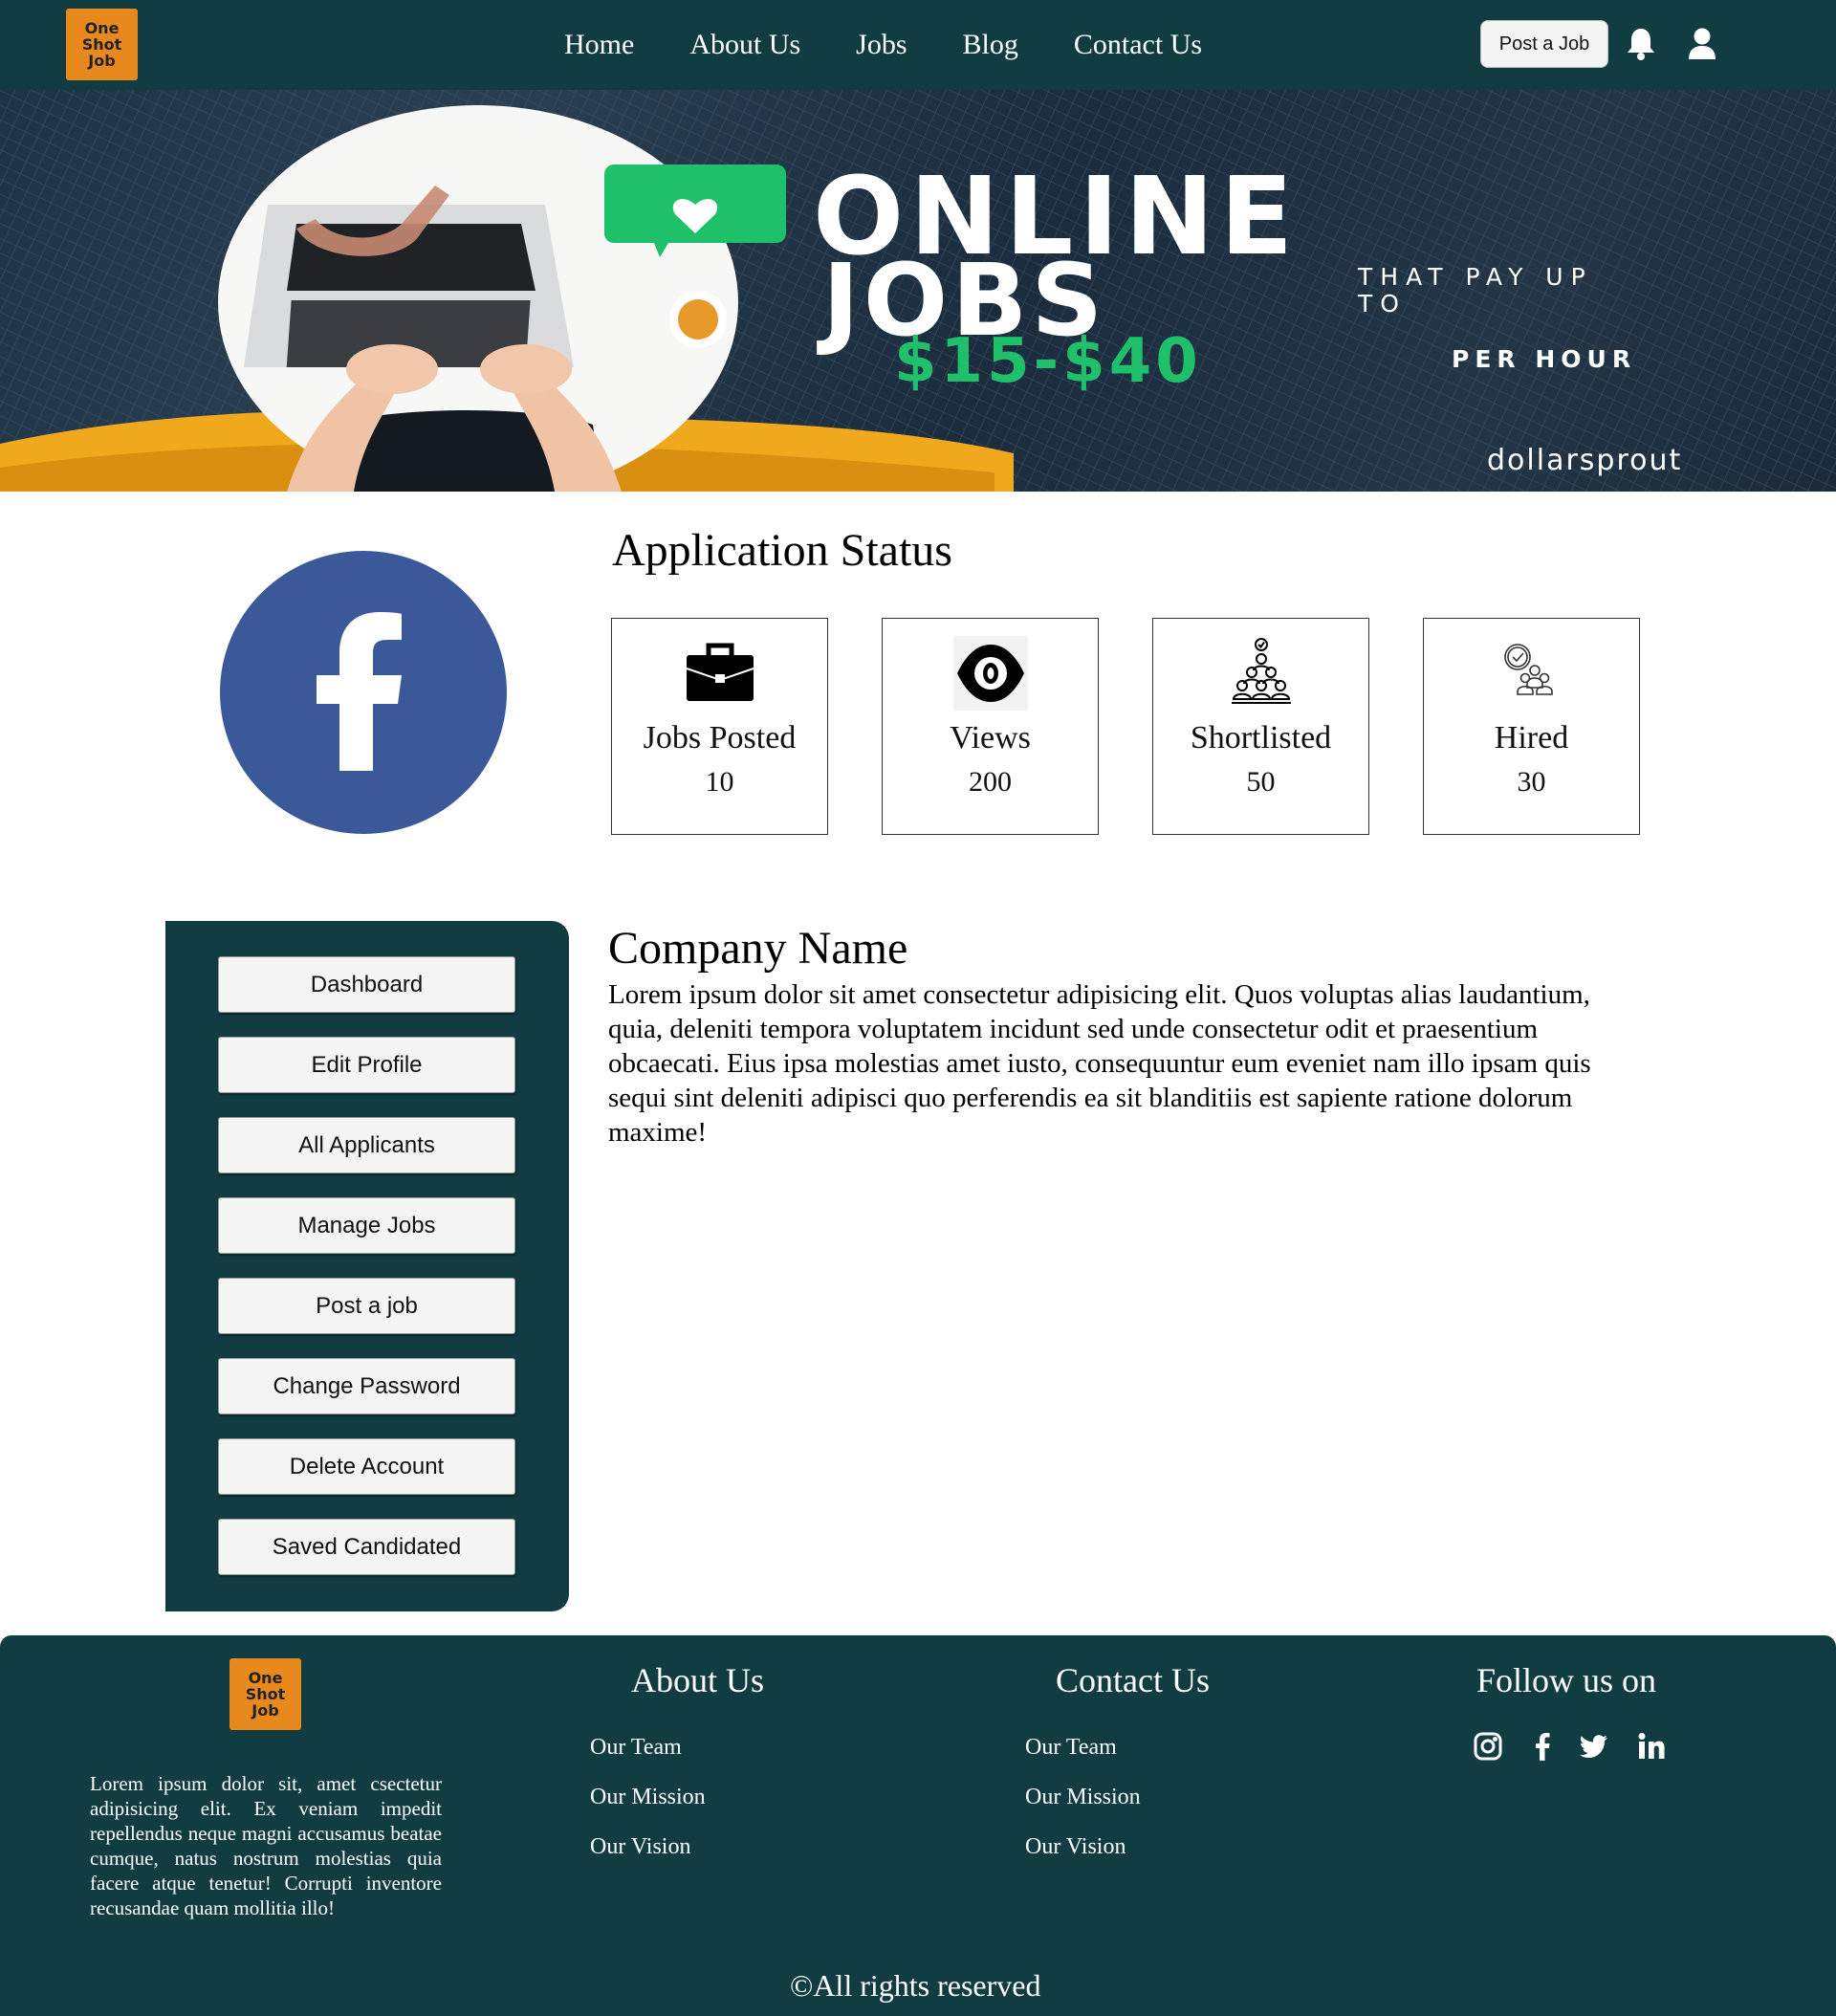 This screenshot has width=1836, height=2016. What do you see at coordinates (1544, 359) in the screenshot?
I see `banner-per-hour: PER HOUR` at bounding box center [1544, 359].